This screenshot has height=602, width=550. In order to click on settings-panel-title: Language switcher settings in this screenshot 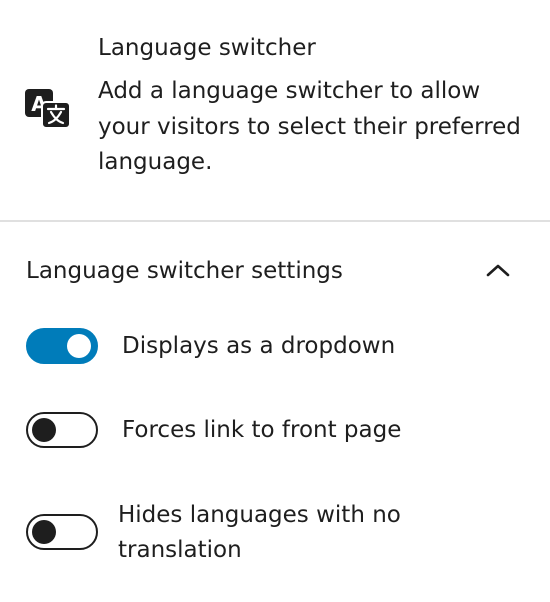, I will do `click(184, 271)`.